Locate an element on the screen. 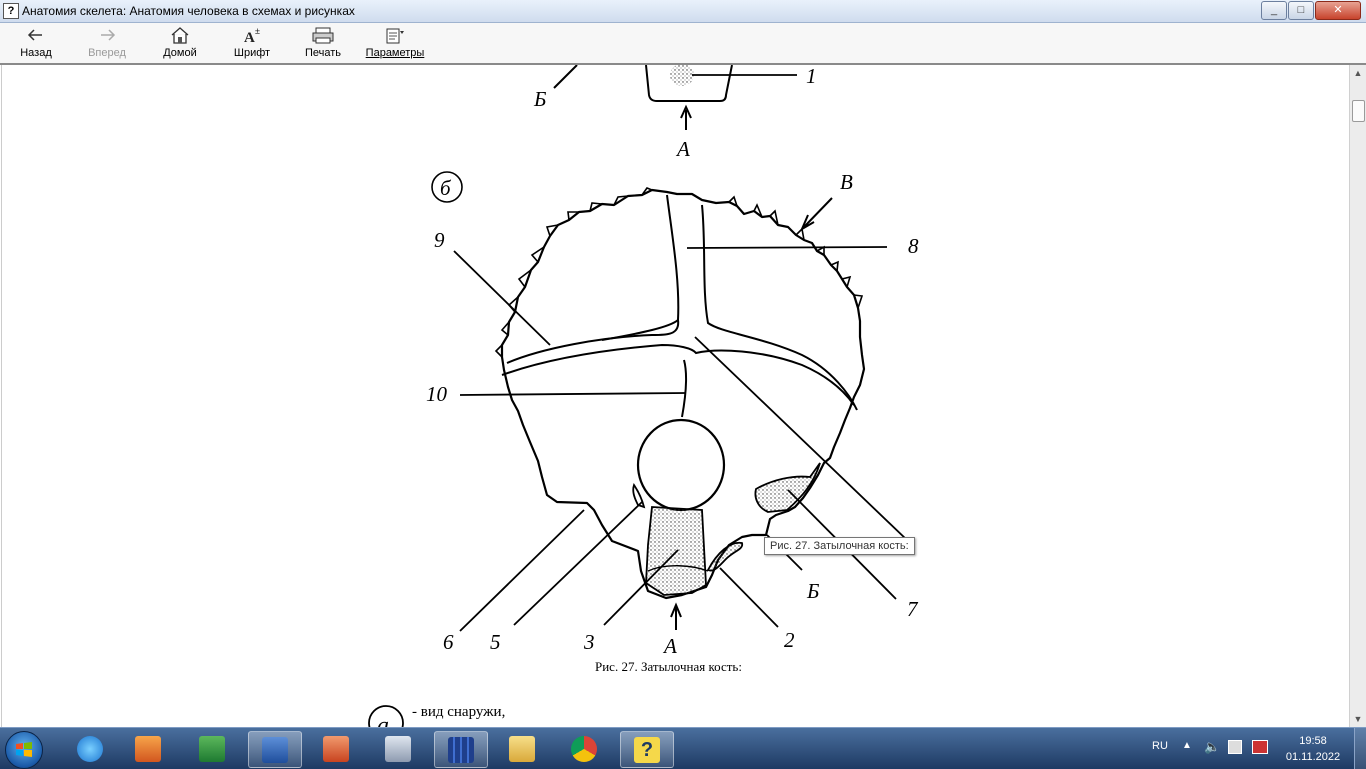 The image size is (1366, 769). taskbar-powerpoint is located at coordinates (336, 748).